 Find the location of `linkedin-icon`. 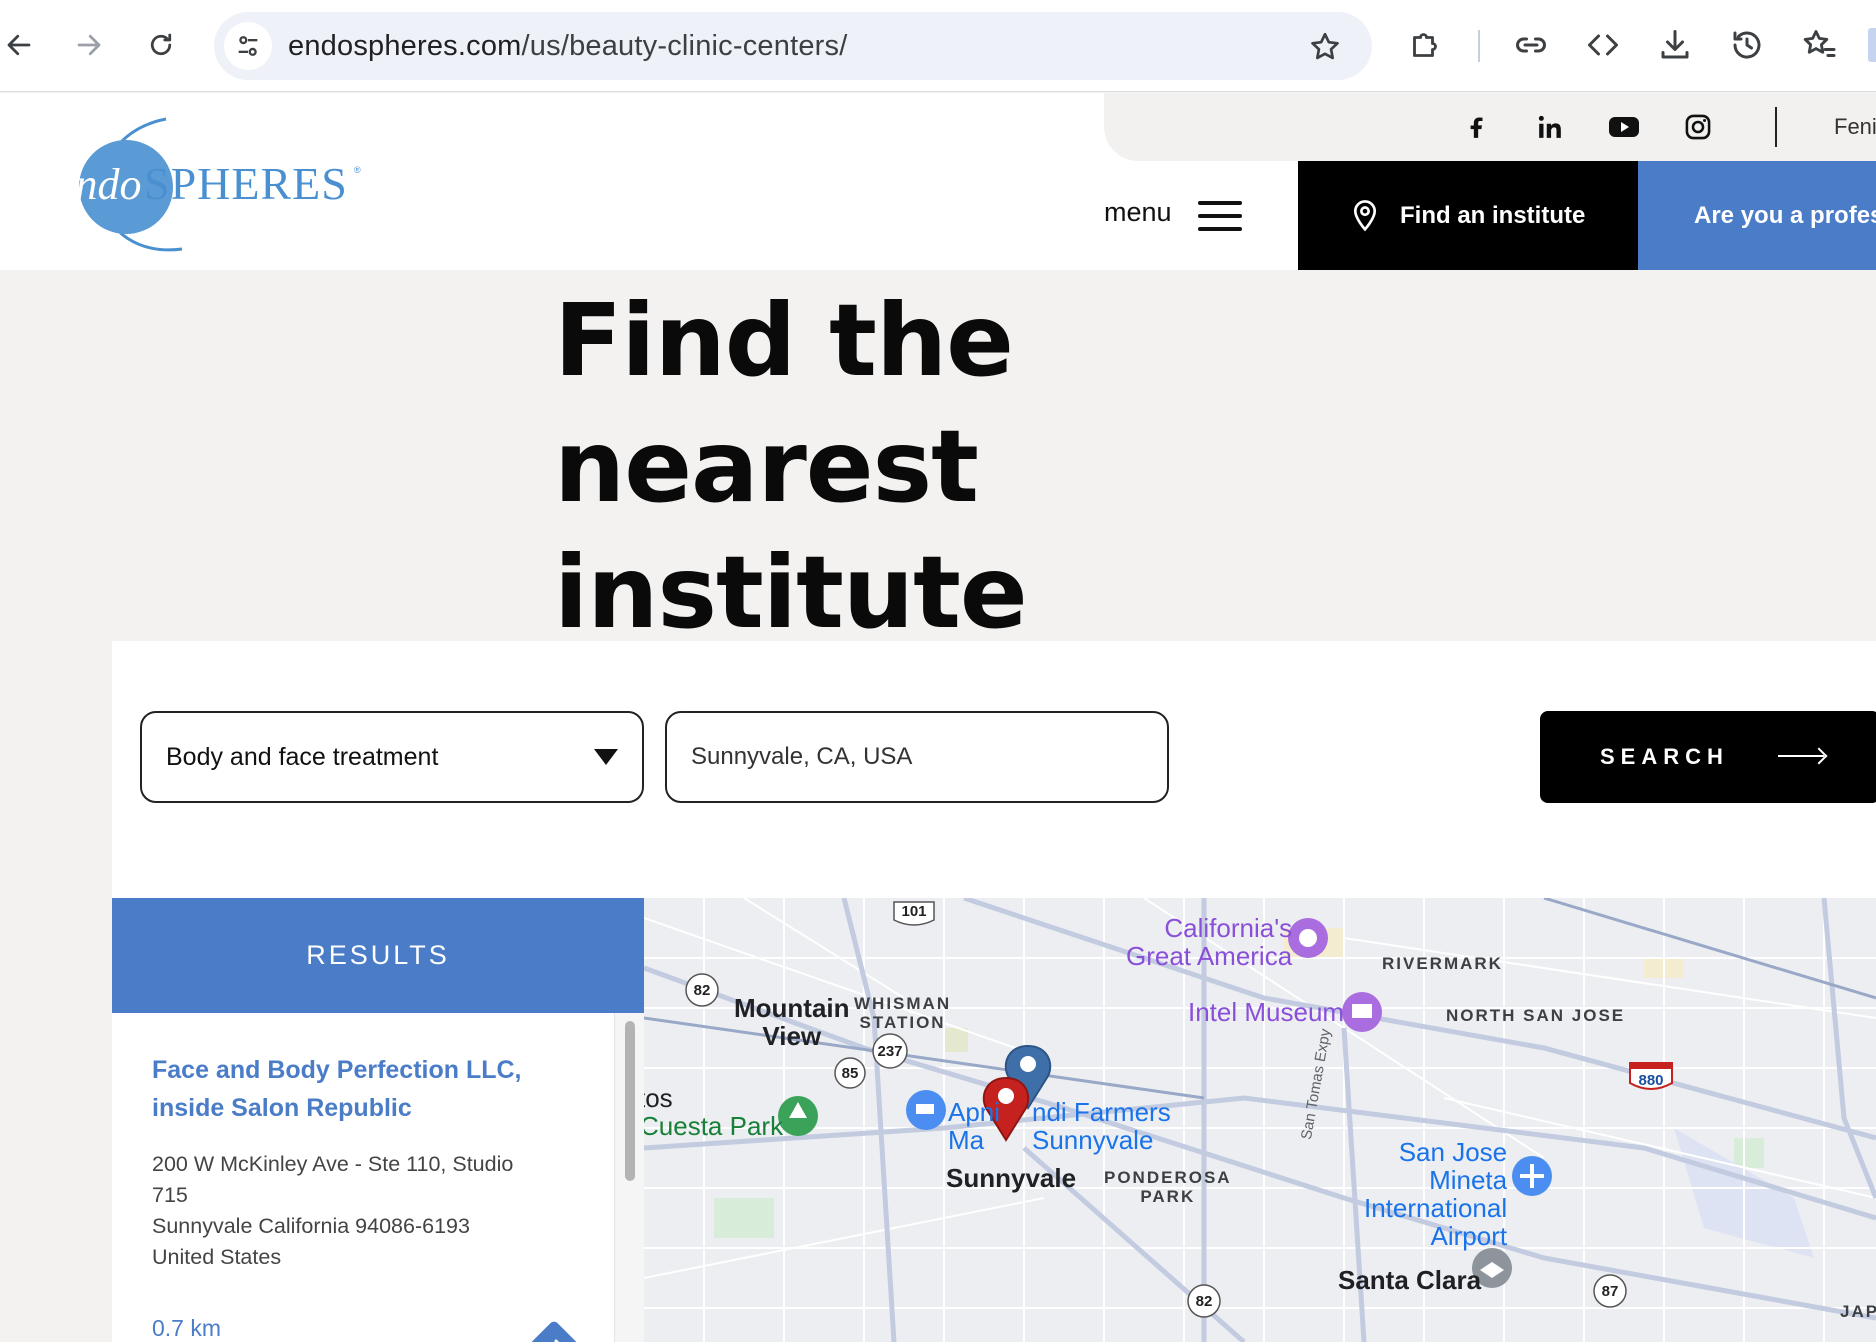

linkedin-icon is located at coordinates (1549, 126).